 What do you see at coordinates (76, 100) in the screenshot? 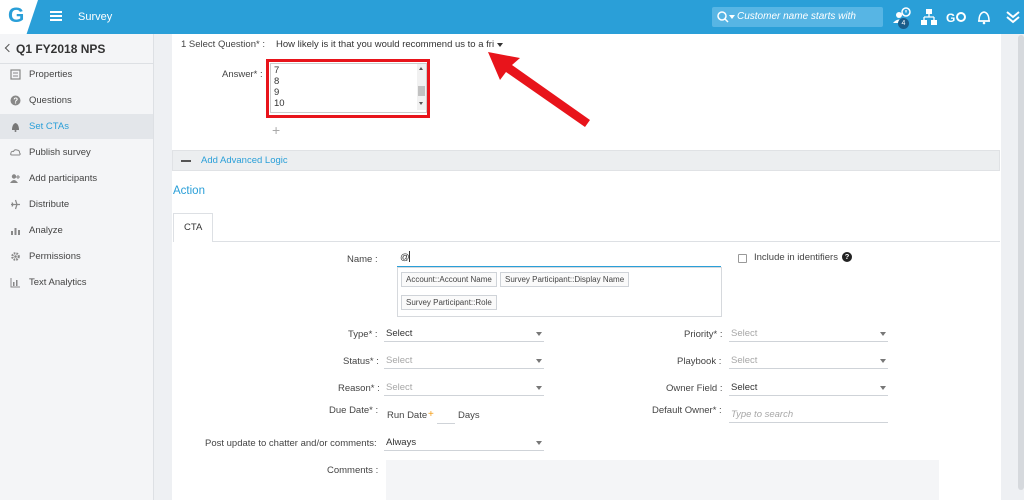
I see `sidebar-item-questions: ? Questions` at bounding box center [76, 100].